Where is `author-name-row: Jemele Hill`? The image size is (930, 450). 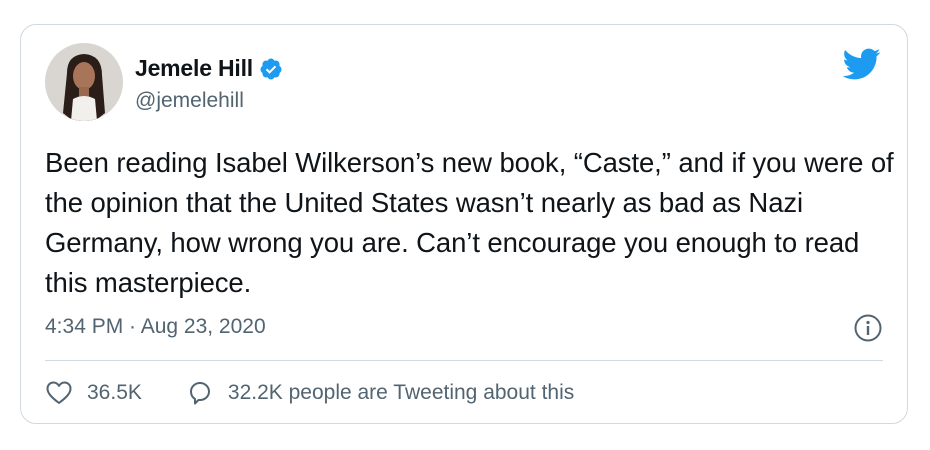
author-name-row: Jemele Hill is located at coordinates (209, 68).